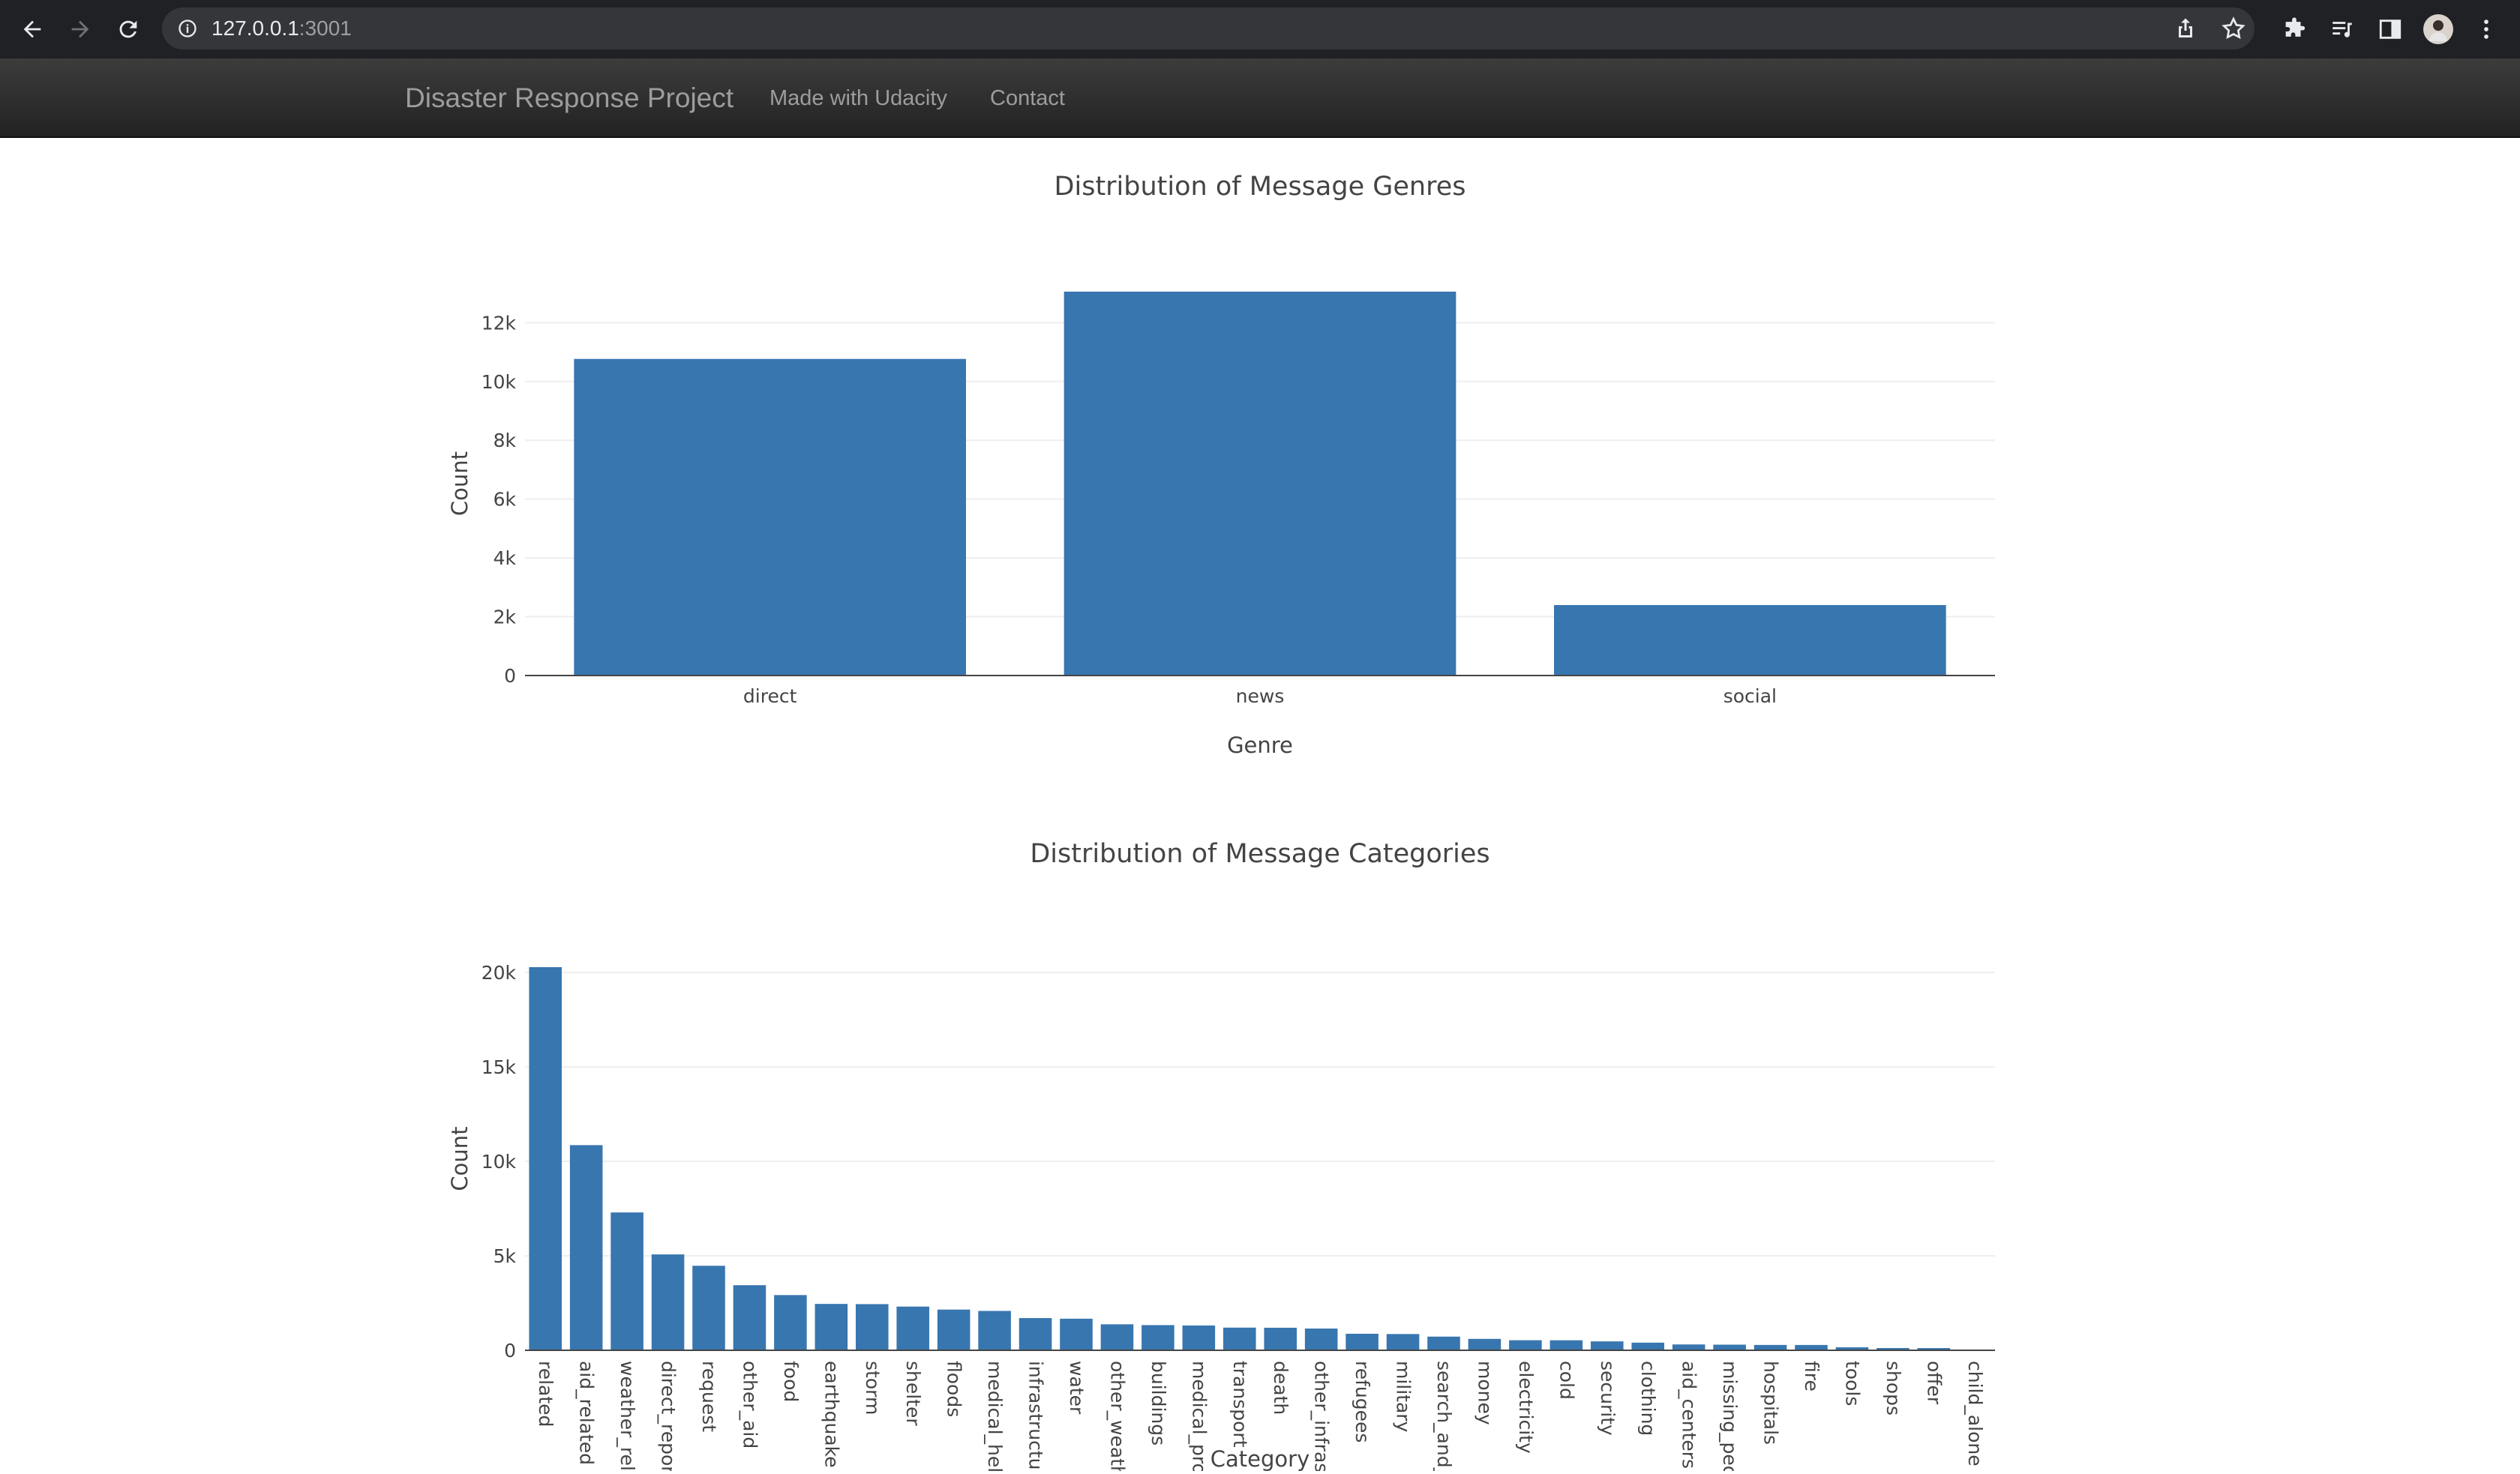  Describe the element at coordinates (1158, 1403) in the screenshot. I see `x-tick-label: buildings` at that location.